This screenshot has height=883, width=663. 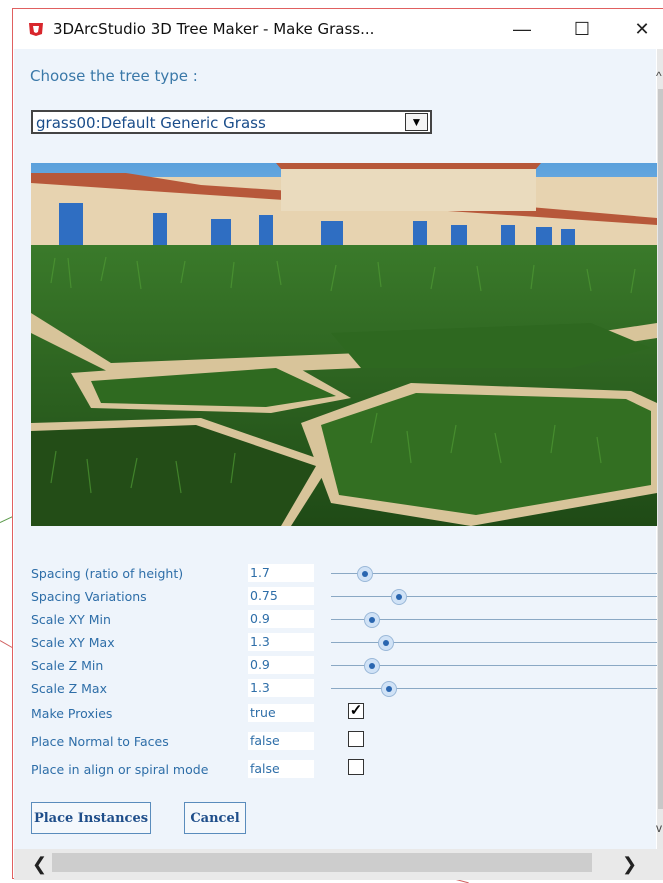 I want to click on param-label: Make Proxies, so click(x=72, y=713).